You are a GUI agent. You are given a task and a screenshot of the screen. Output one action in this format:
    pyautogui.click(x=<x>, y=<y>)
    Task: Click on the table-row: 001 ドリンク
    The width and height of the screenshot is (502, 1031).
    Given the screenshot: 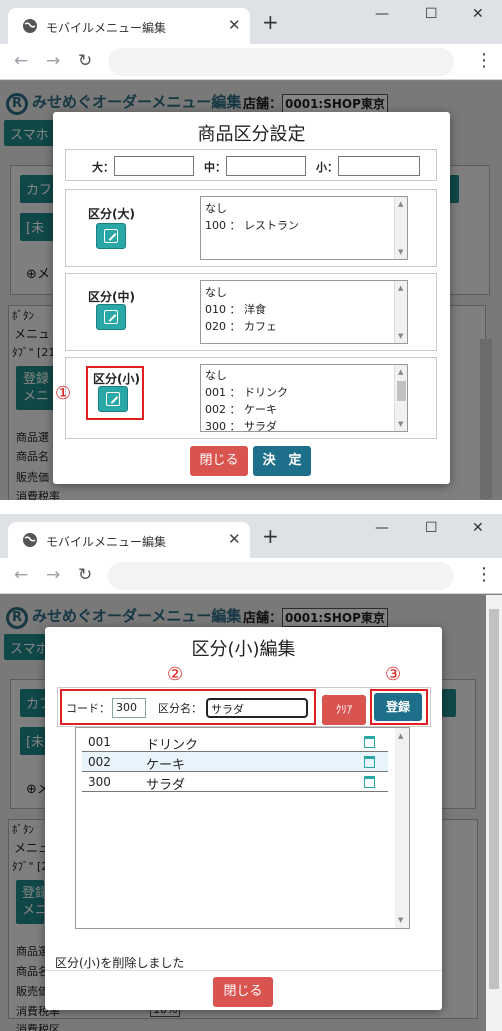 What is the action you would take?
    pyautogui.click(x=235, y=742)
    